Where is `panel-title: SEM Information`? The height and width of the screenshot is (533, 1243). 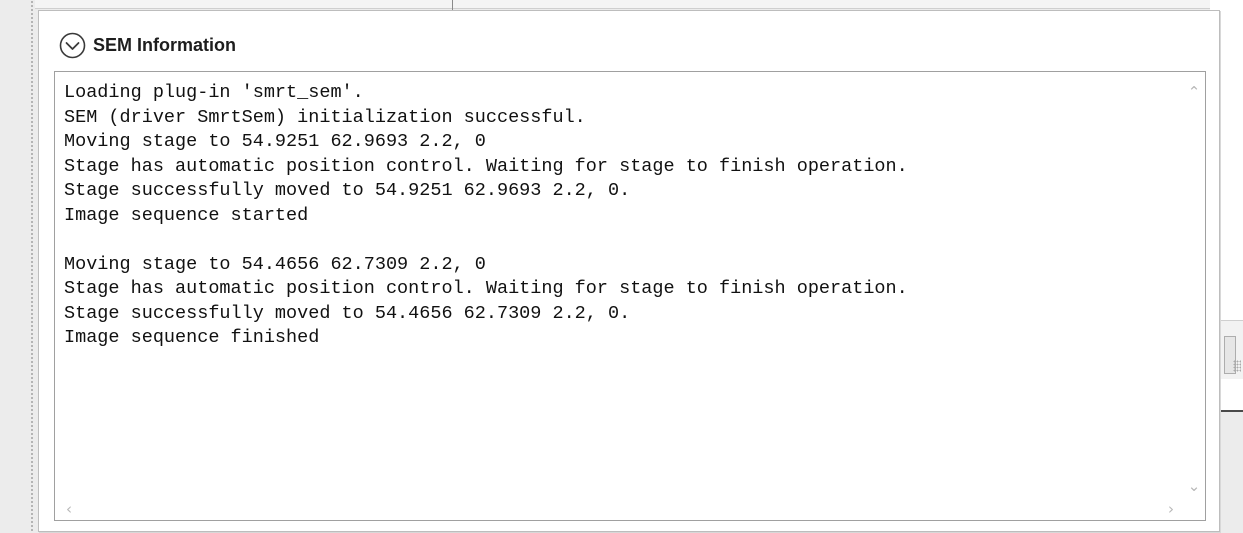
panel-title: SEM Information is located at coordinates (164, 45).